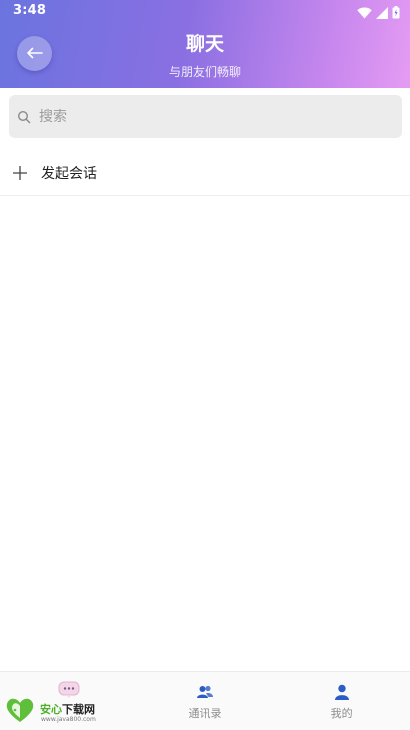 The image size is (410, 730). Describe the element at coordinates (341, 713) in the screenshot. I see `nav-label-profile: 我的` at that location.